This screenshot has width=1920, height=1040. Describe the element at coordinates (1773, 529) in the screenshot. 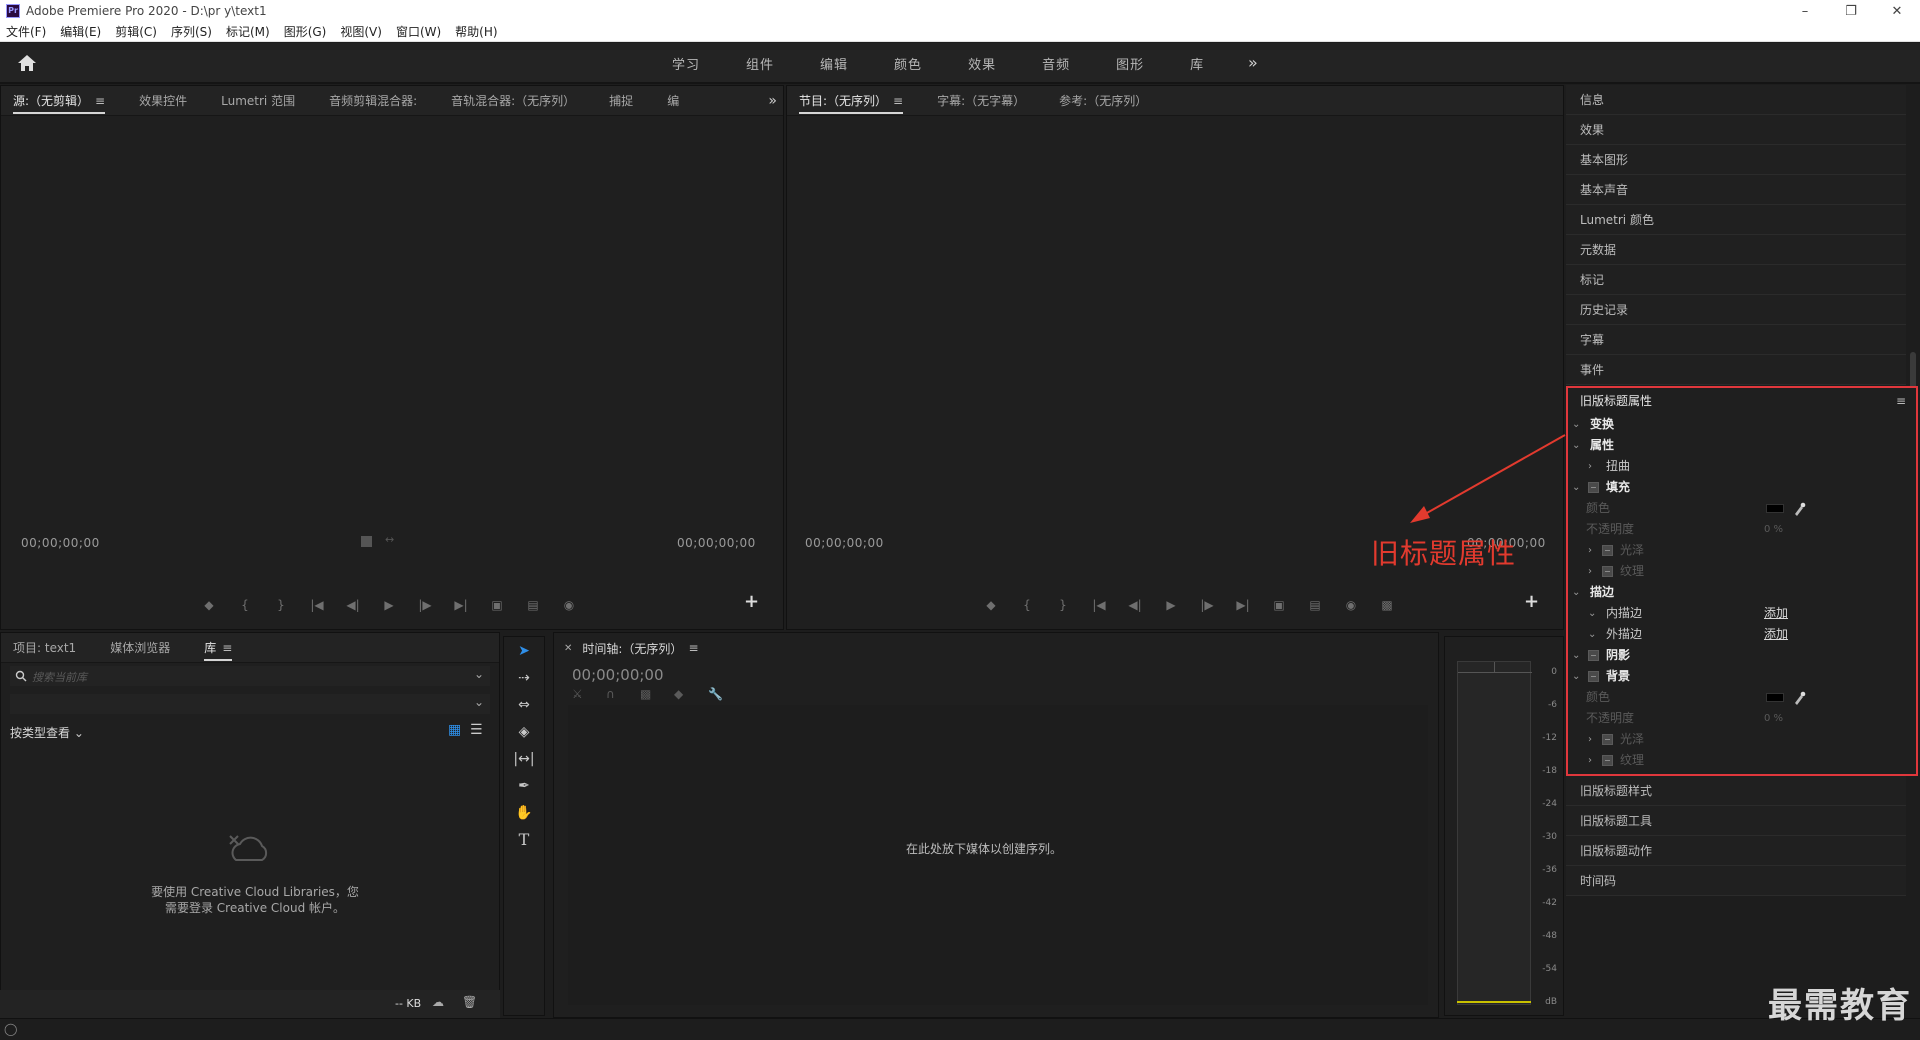

I see `fill-opacity-value: 0 %` at that location.